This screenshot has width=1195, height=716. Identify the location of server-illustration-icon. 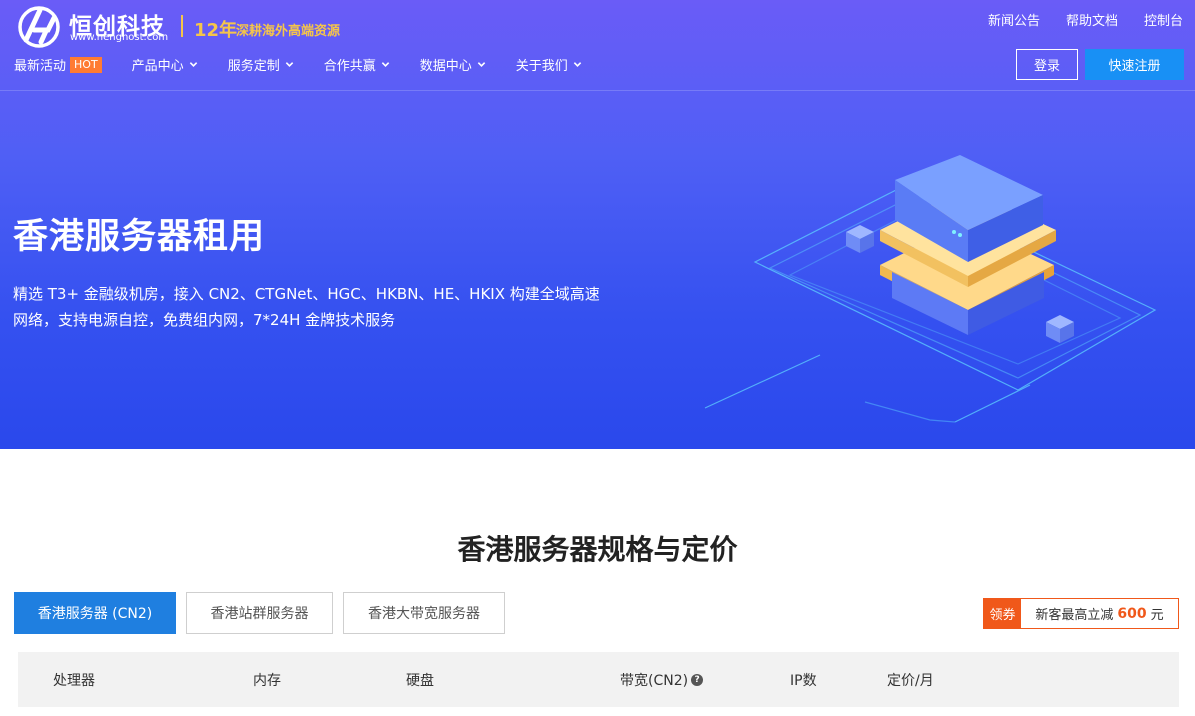
(930, 289).